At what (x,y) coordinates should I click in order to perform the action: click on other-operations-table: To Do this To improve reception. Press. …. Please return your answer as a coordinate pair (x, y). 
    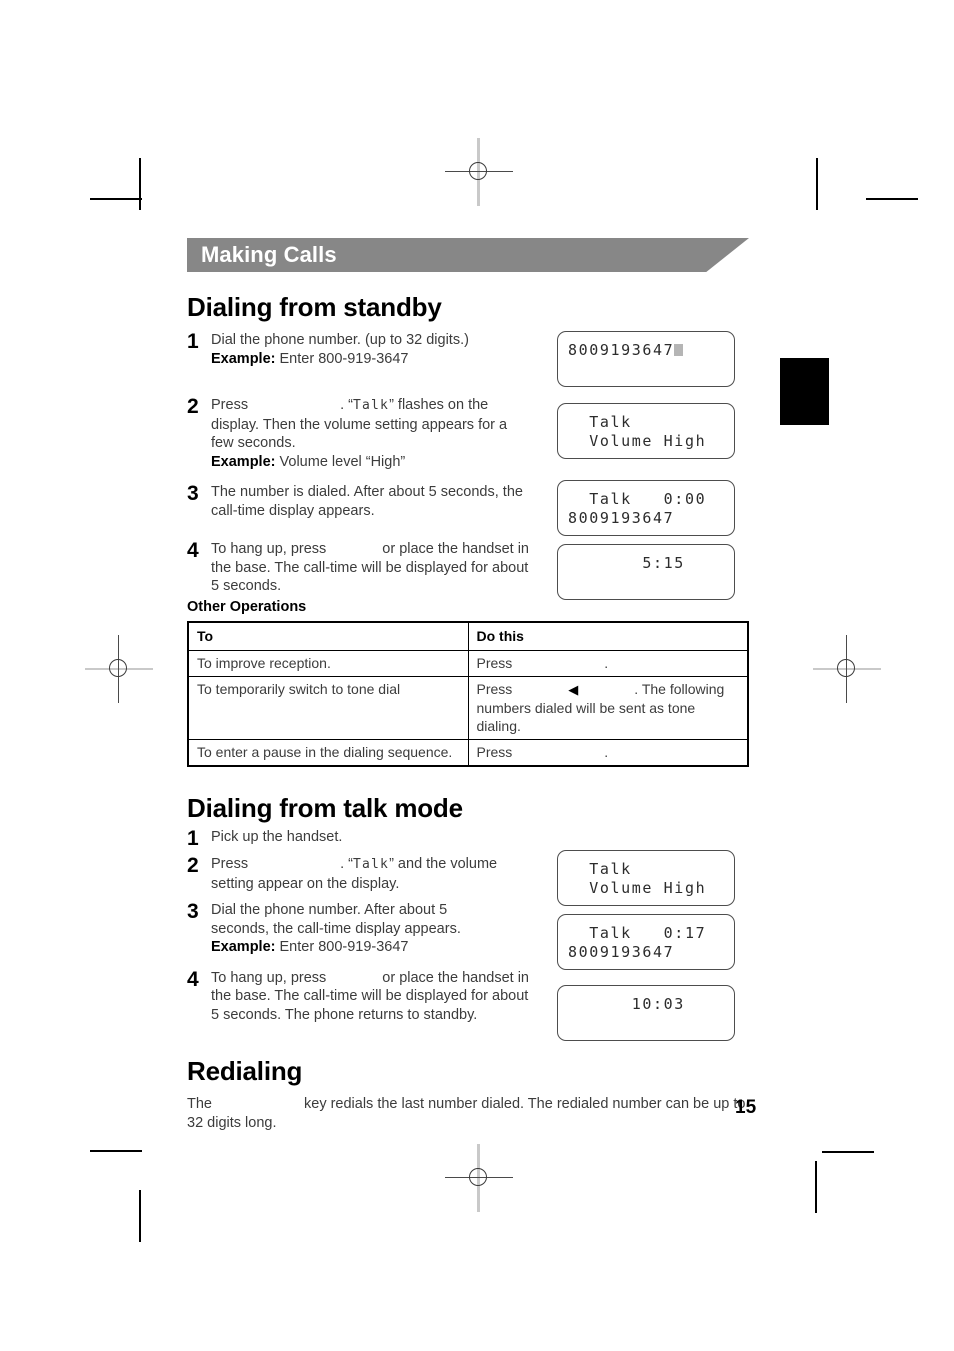
    Looking at the image, I should click on (468, 694).